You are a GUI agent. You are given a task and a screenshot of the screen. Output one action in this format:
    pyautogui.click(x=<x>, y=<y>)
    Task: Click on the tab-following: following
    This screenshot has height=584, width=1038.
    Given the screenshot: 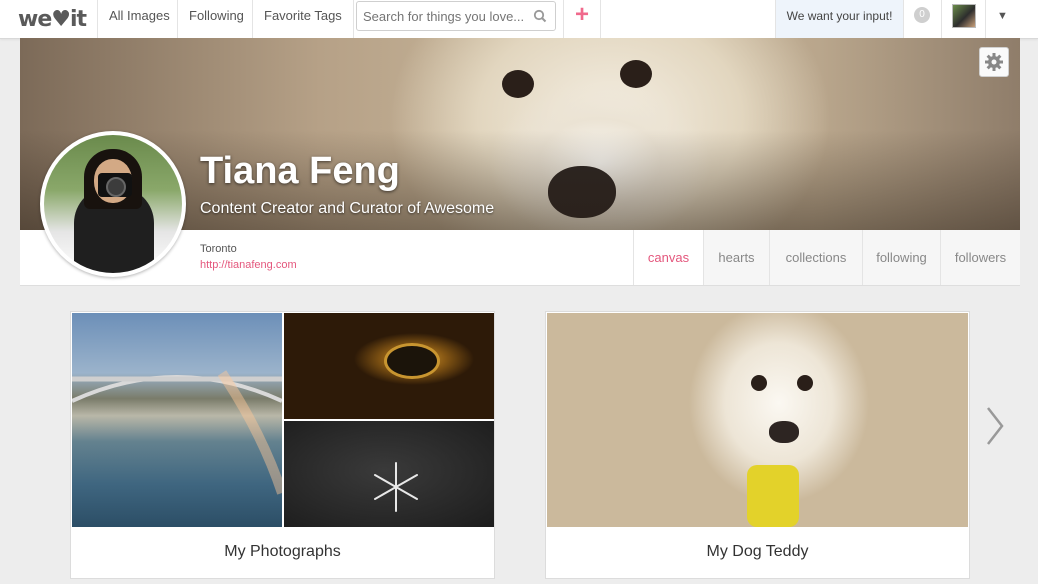 What is the action you would take?
    pyautogui.click(x=901, y=257)
    